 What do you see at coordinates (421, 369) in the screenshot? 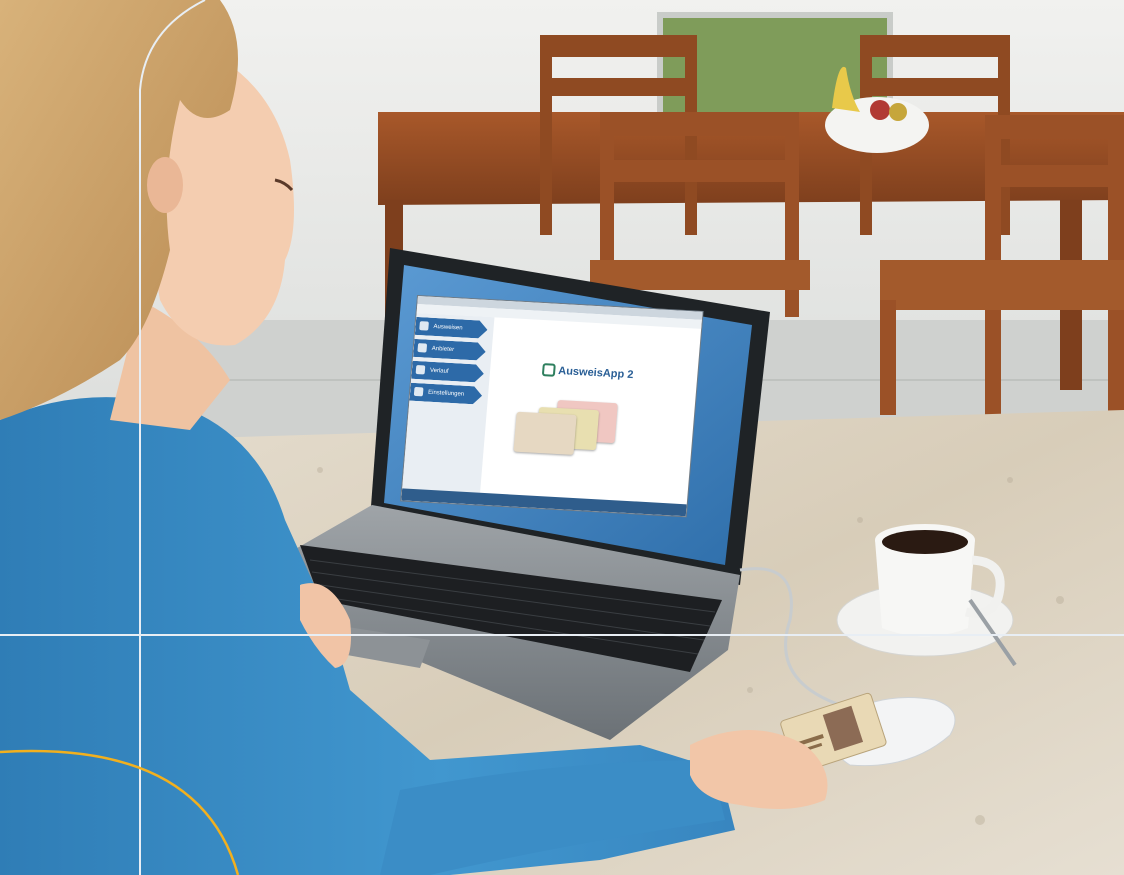
I see `list-icon` at bounding box center [421, 369].